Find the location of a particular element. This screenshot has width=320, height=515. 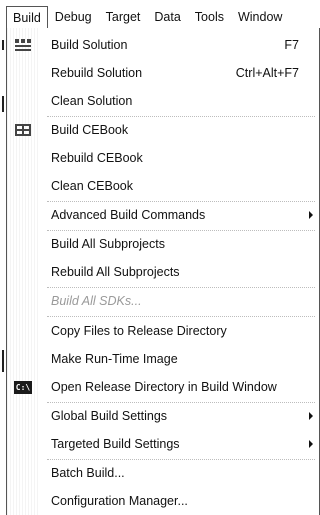

menu-window: Window is located at coordinates (260, 17).